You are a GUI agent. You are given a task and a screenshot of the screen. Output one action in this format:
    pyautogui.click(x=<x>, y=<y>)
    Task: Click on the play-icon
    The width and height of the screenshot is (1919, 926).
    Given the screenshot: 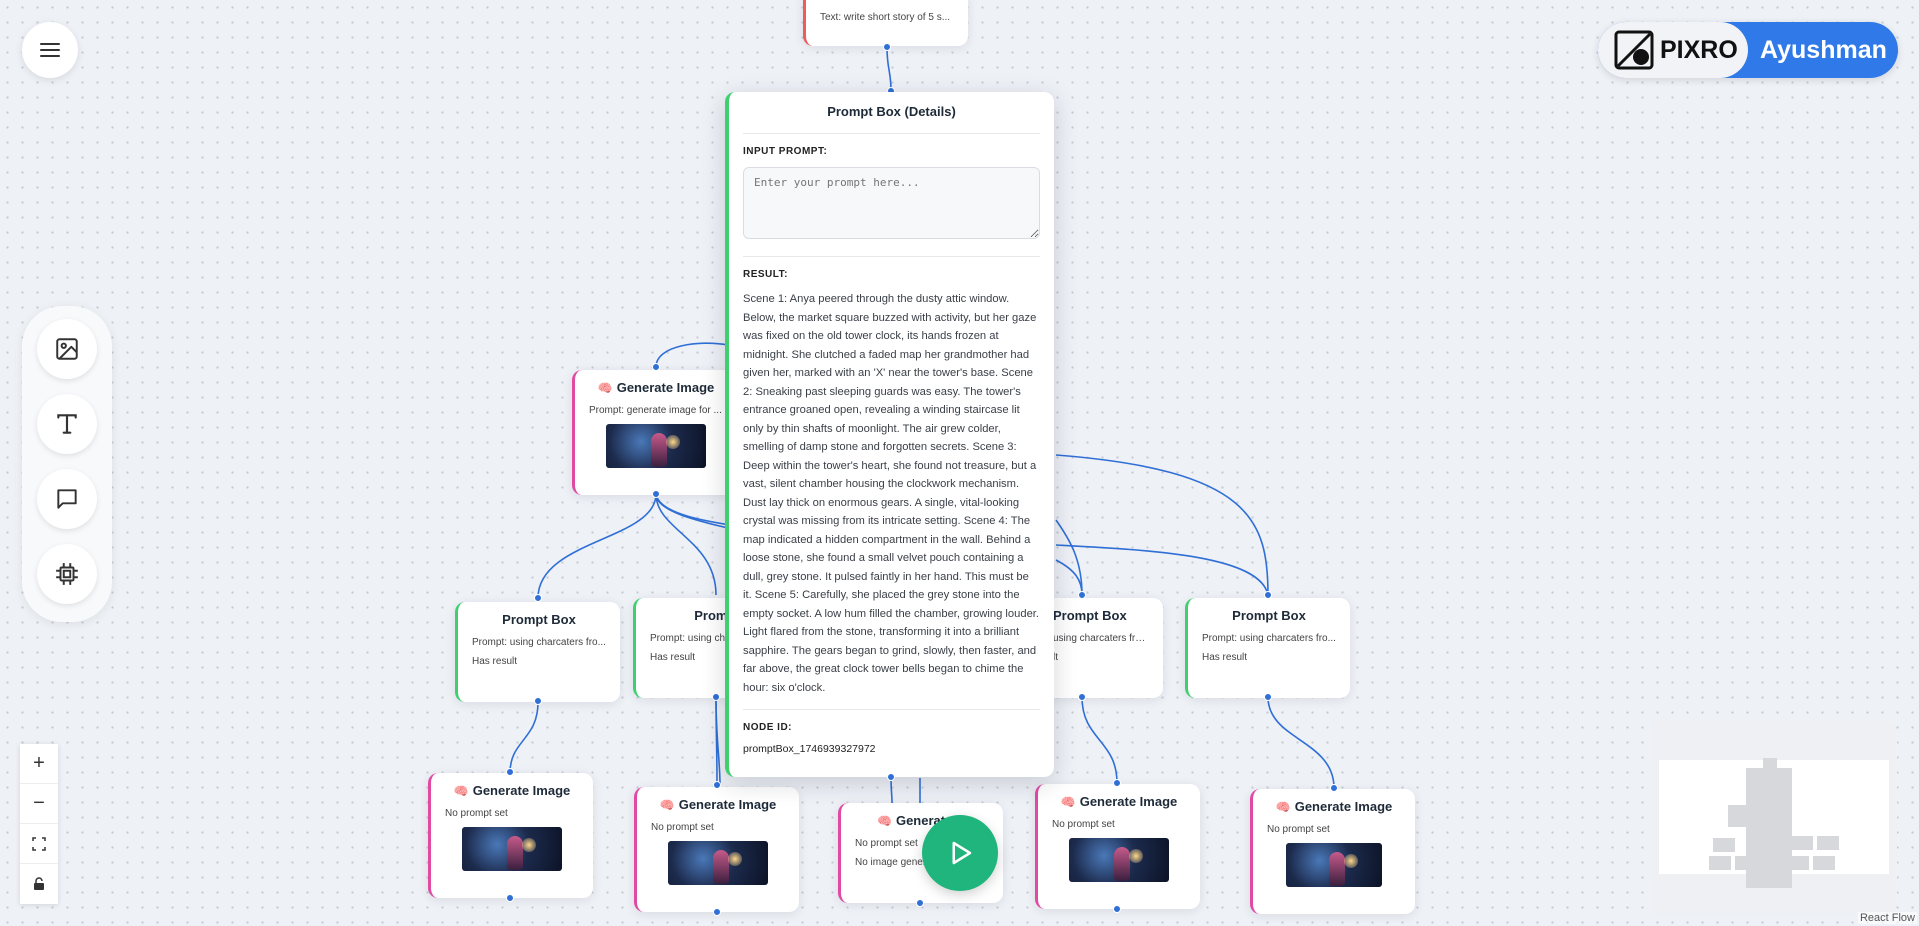 What is the action you would take?
    pyautogui.click(x=962, y=853)
    